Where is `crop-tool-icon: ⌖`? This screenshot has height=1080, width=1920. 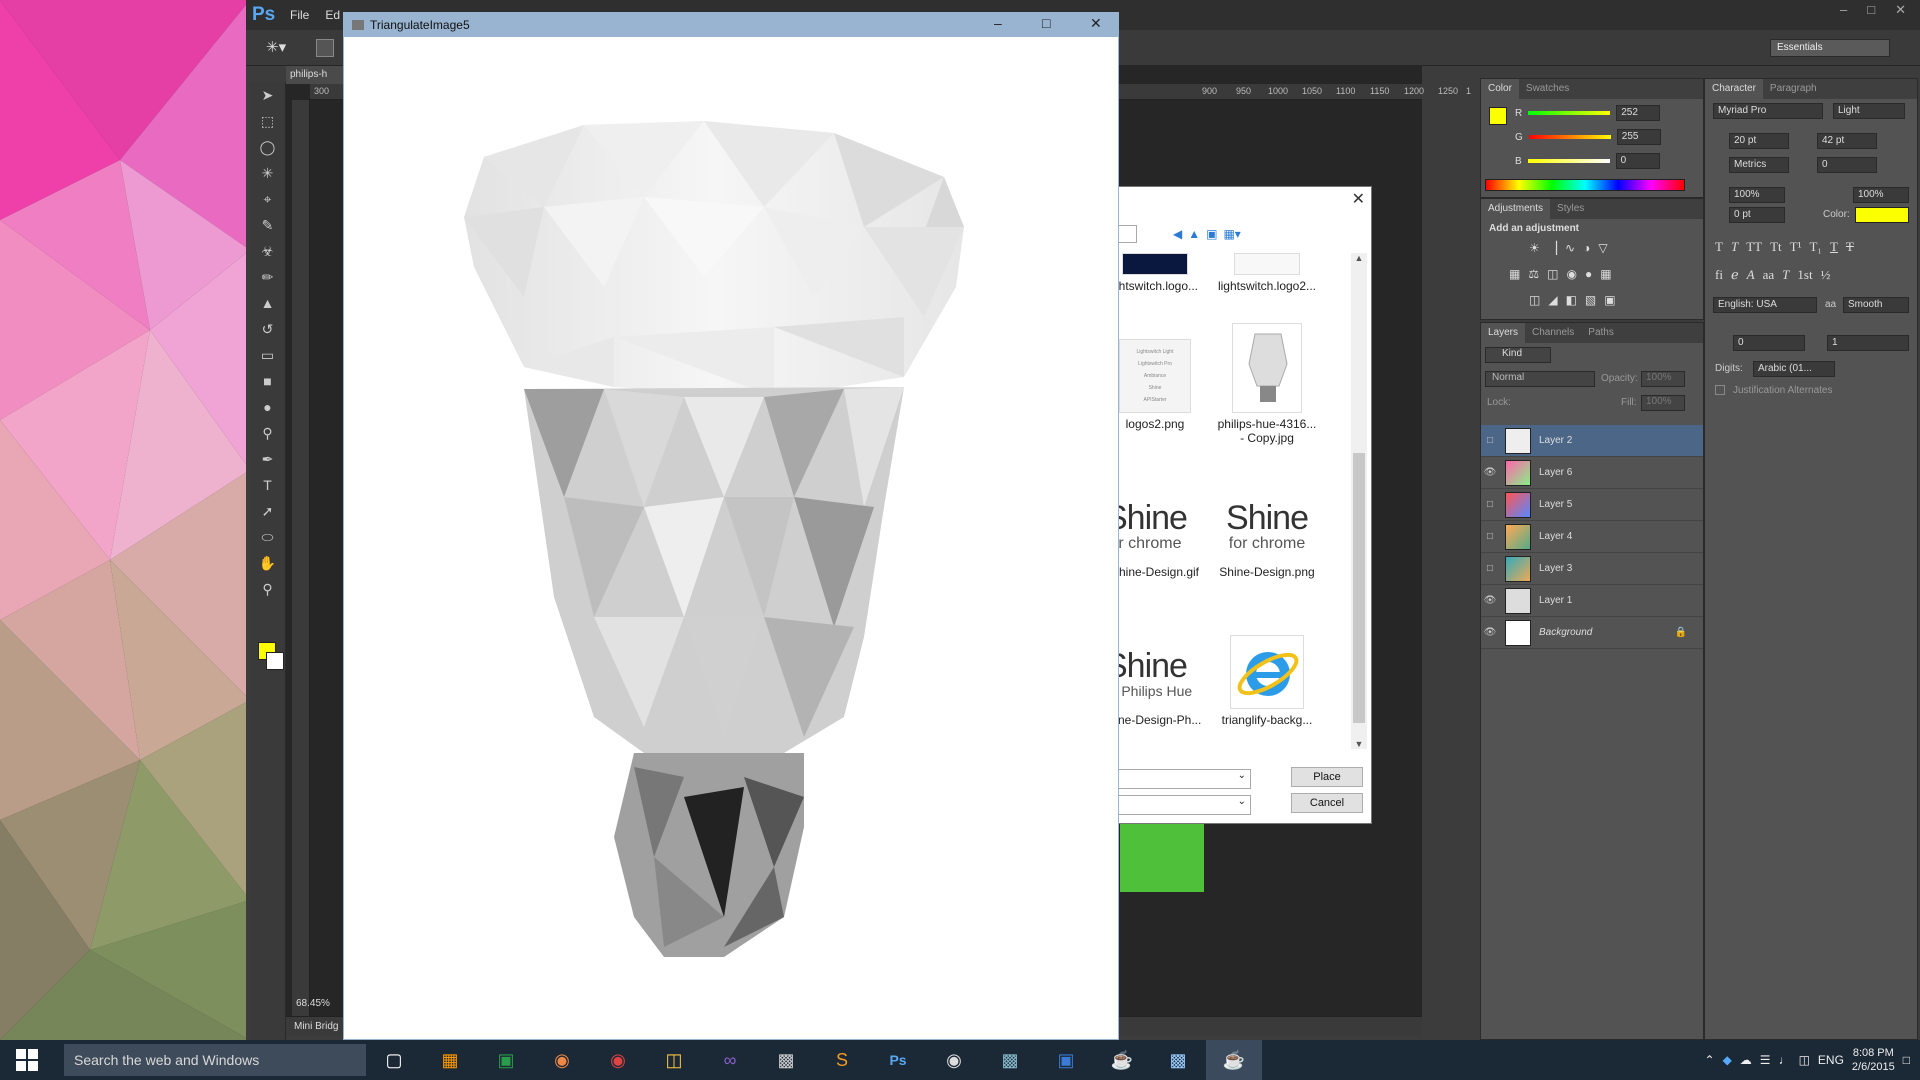
crop-tool-icon: ⌖ is located at coordinates (267, 199).